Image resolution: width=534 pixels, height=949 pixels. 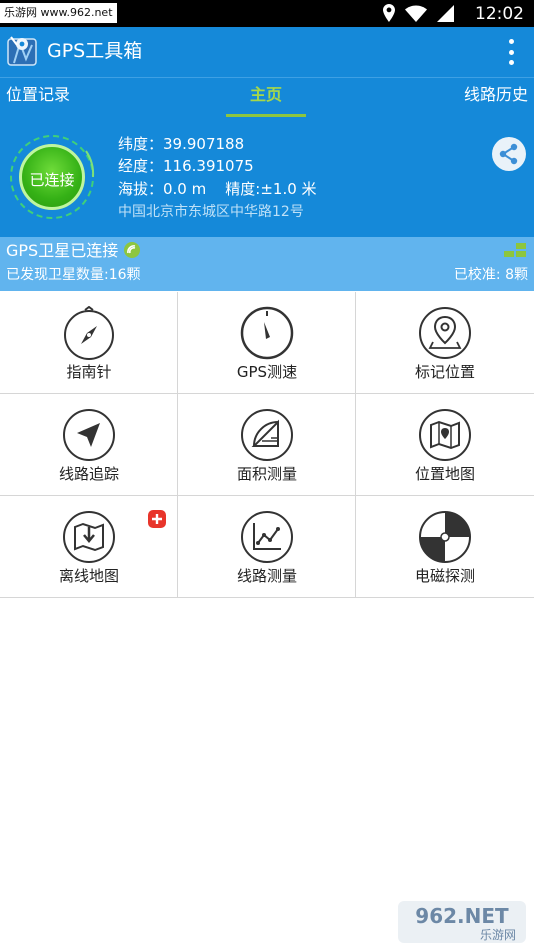 I want to click on map-pin-icon, so click(x=445, y=333).